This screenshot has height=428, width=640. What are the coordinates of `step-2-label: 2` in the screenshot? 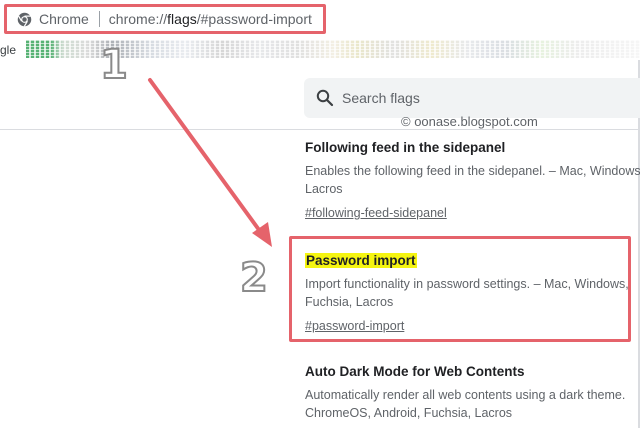 It's located at (254, 278).